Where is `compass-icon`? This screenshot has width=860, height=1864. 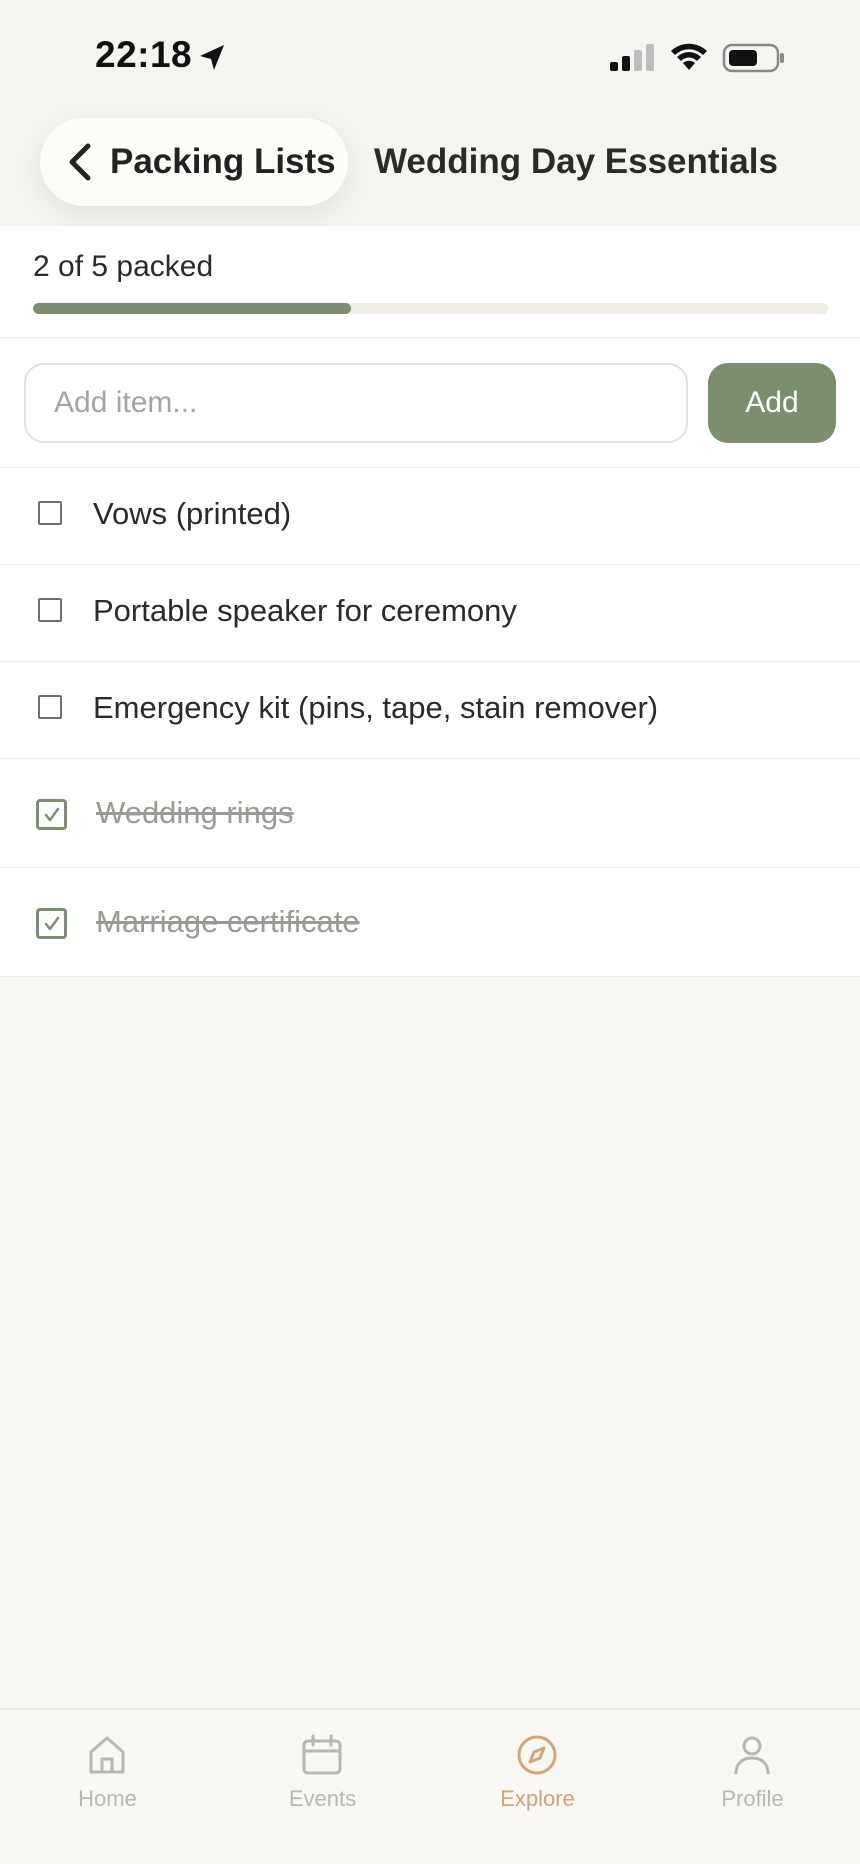
compass-icon is located at coordinates (537, 1755).